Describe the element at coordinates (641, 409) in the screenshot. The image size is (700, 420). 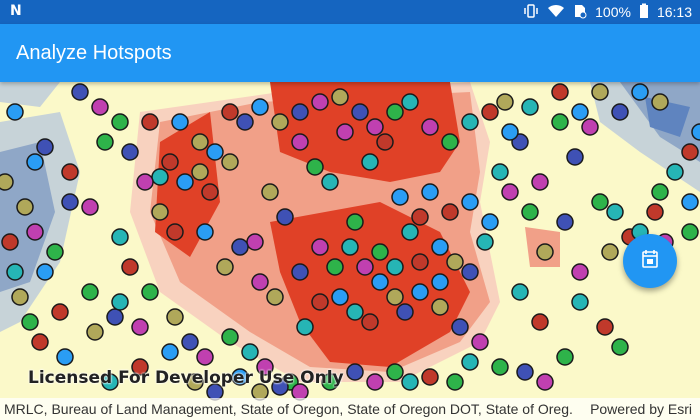
I see `powered-by-esri: Powered by Esri` at that location.